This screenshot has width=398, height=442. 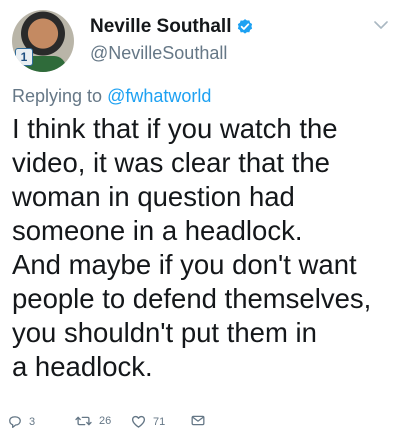 I want to click on like-button: 71, so click(x=148, y=421).